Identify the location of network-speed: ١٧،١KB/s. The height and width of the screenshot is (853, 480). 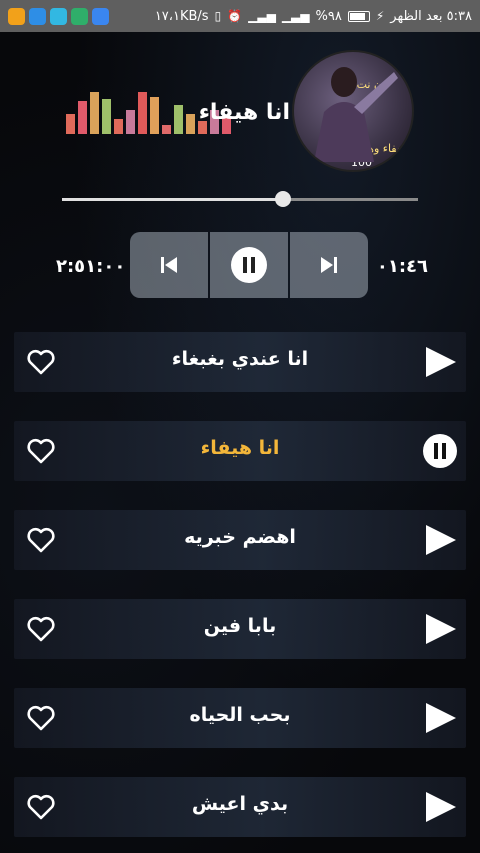
(181, 16).